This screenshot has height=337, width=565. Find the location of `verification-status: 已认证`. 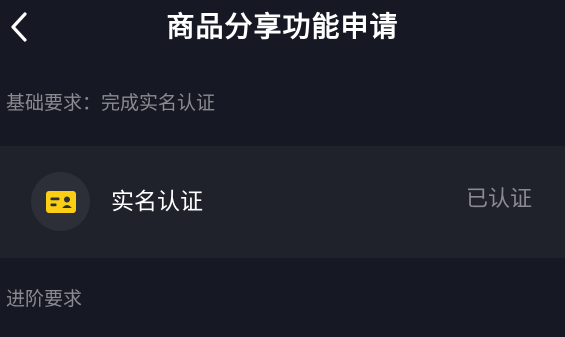

verification-status: 已认证 is located at coordinates (498, 199).